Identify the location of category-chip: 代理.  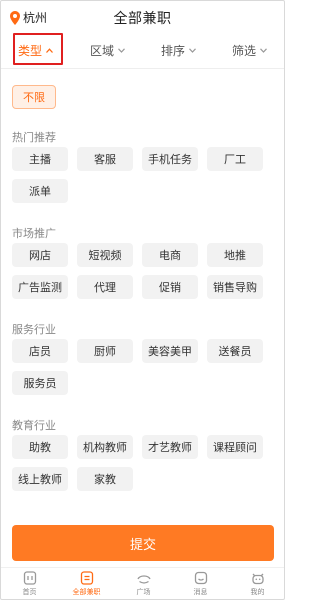
(105, 287).